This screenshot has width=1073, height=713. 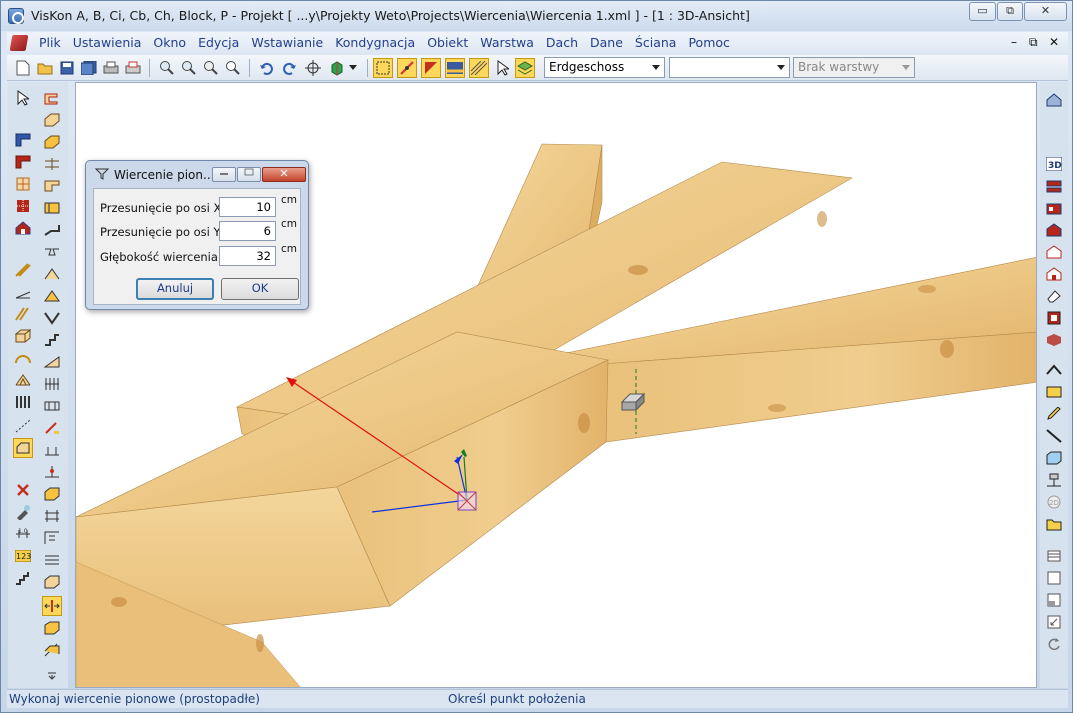 What do you see at coordinates (52, 362) in the screenshot?
I see `bevel-cut-icon` at bounding box center [52, 362].